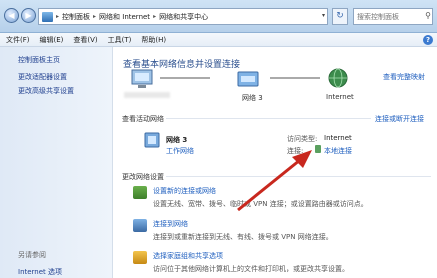  Describe the element at coordinates (393, 16) in the screenshot. I see `search-input` at that location.